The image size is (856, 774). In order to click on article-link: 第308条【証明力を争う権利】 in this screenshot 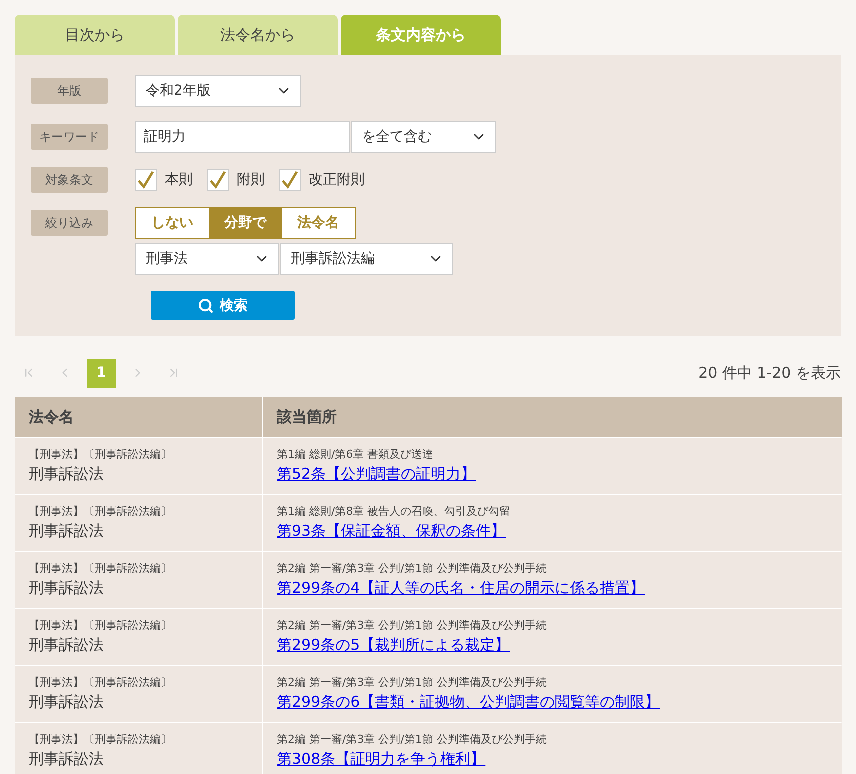, I will do `click(552, 759)`.